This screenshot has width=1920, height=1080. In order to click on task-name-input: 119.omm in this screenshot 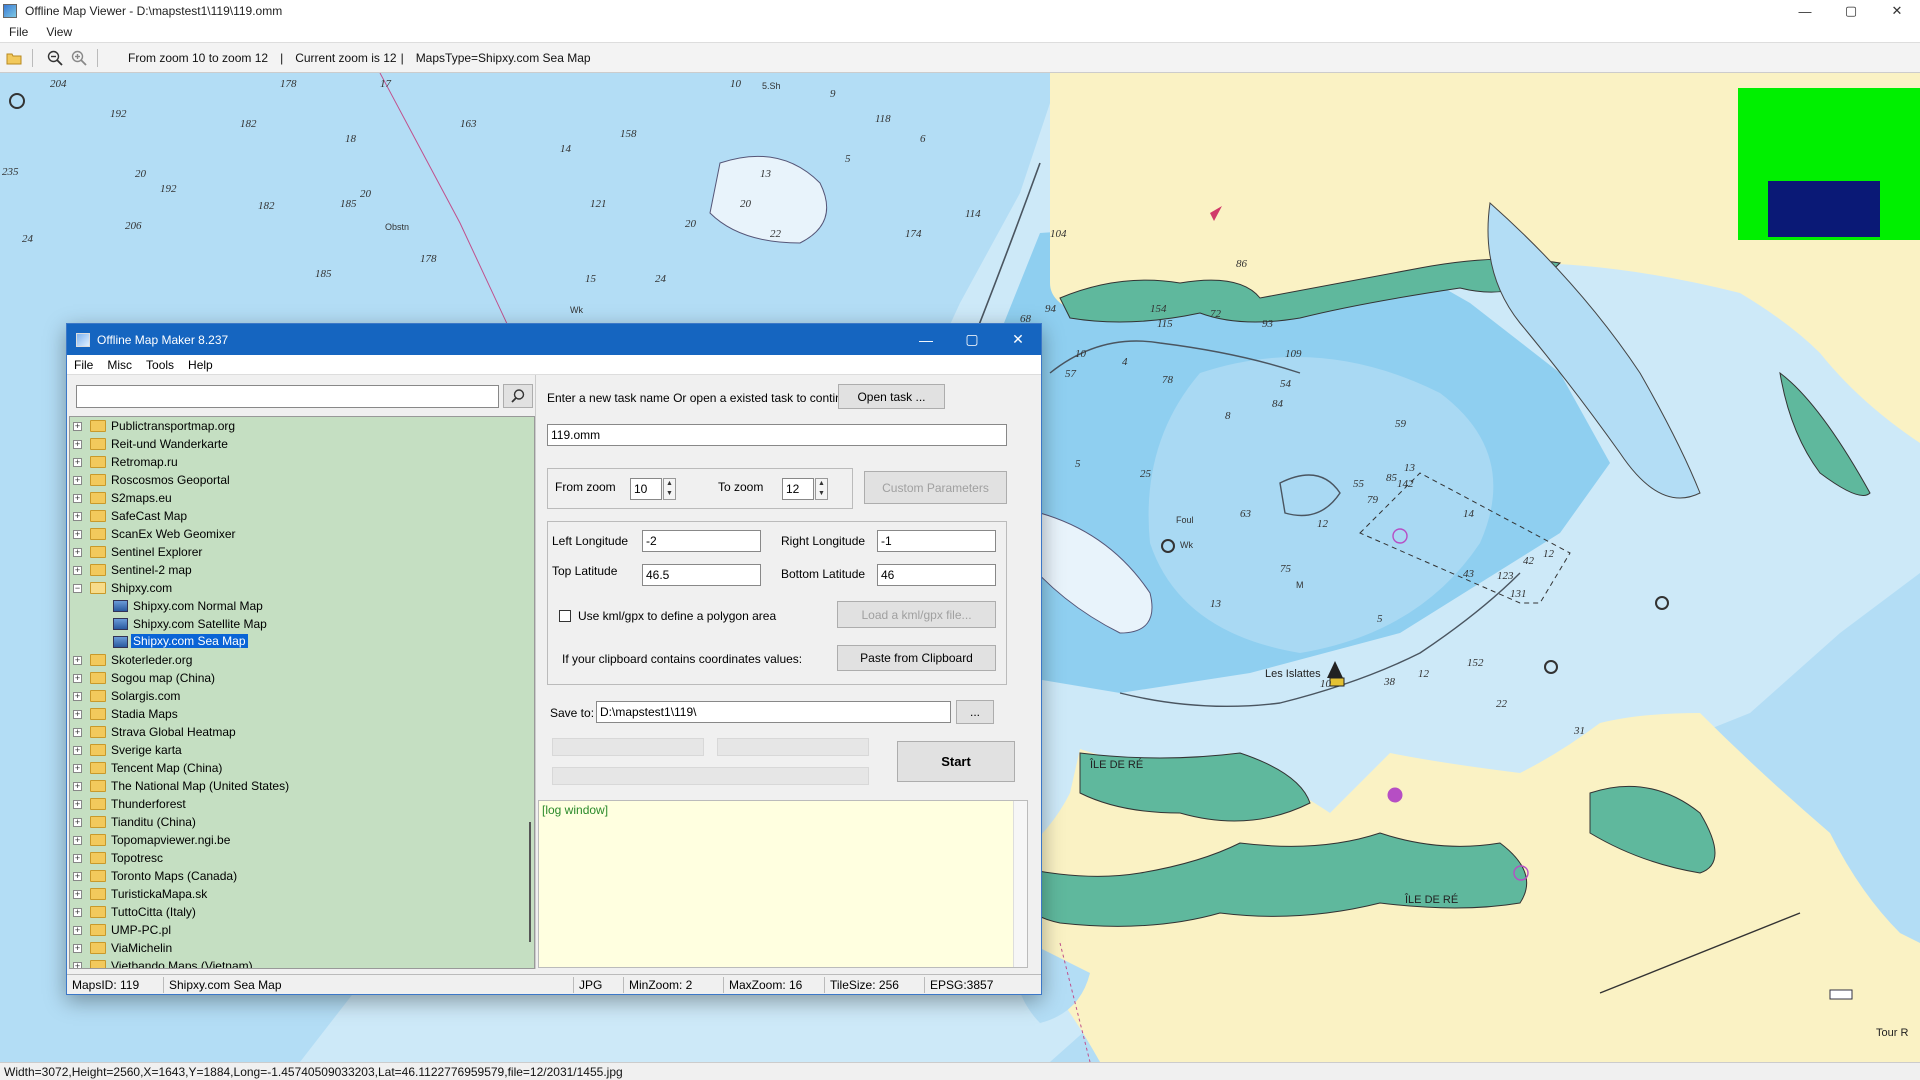, I will do `click(777, 435)`.